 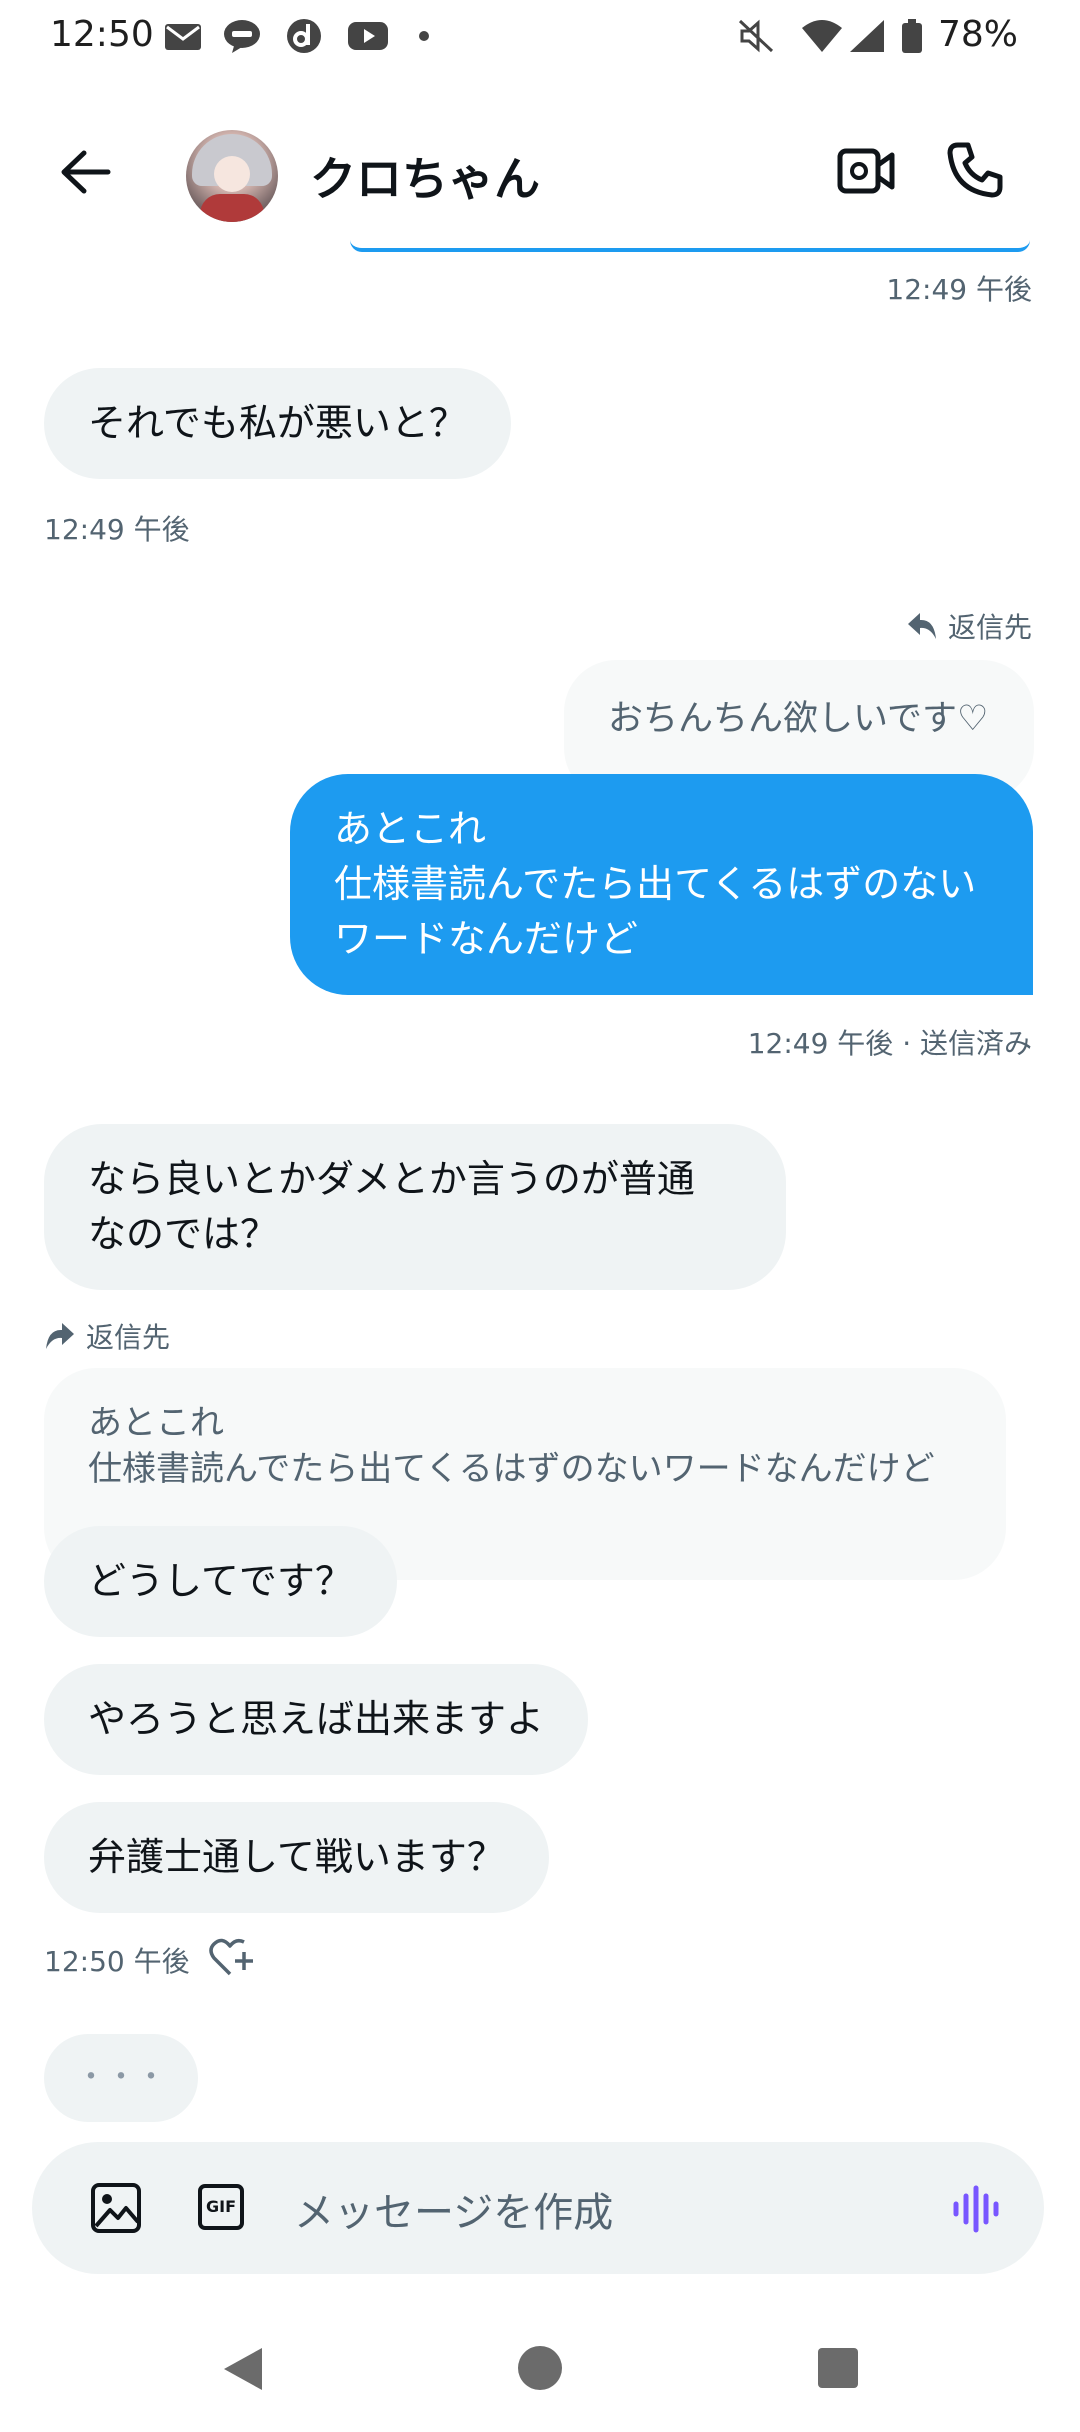 What do you see at coordinates (453, 2209) in the screenshot?
I see `message-input: メッセージを作成` at bounding box center [453, 2209].